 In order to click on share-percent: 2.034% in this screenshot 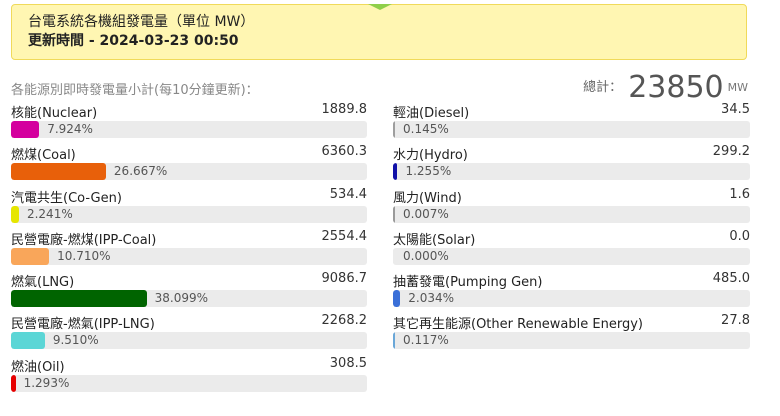, I will do `click(431, 298)`.